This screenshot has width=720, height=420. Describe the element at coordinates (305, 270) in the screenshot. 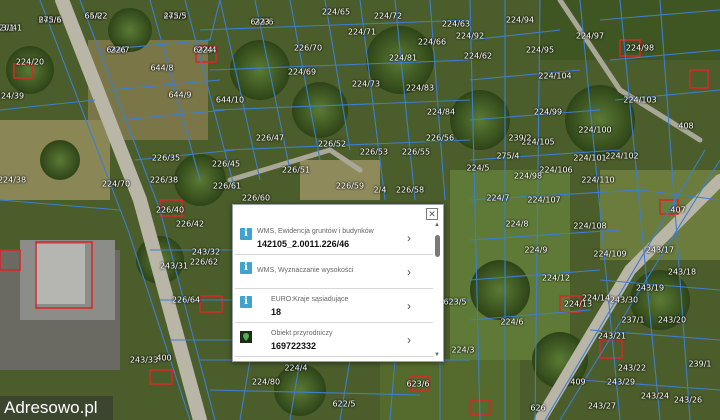

I see `feature-title: WMS, Wyznaczanie wysokości` at that location.